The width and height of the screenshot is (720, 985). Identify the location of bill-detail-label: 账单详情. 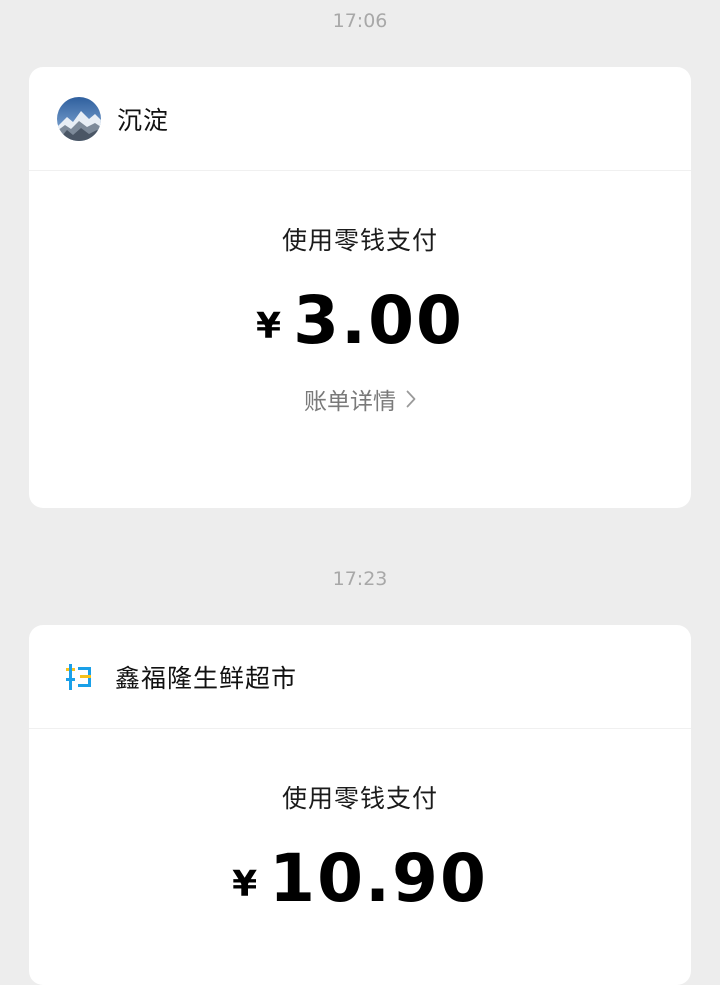
(350, 402).